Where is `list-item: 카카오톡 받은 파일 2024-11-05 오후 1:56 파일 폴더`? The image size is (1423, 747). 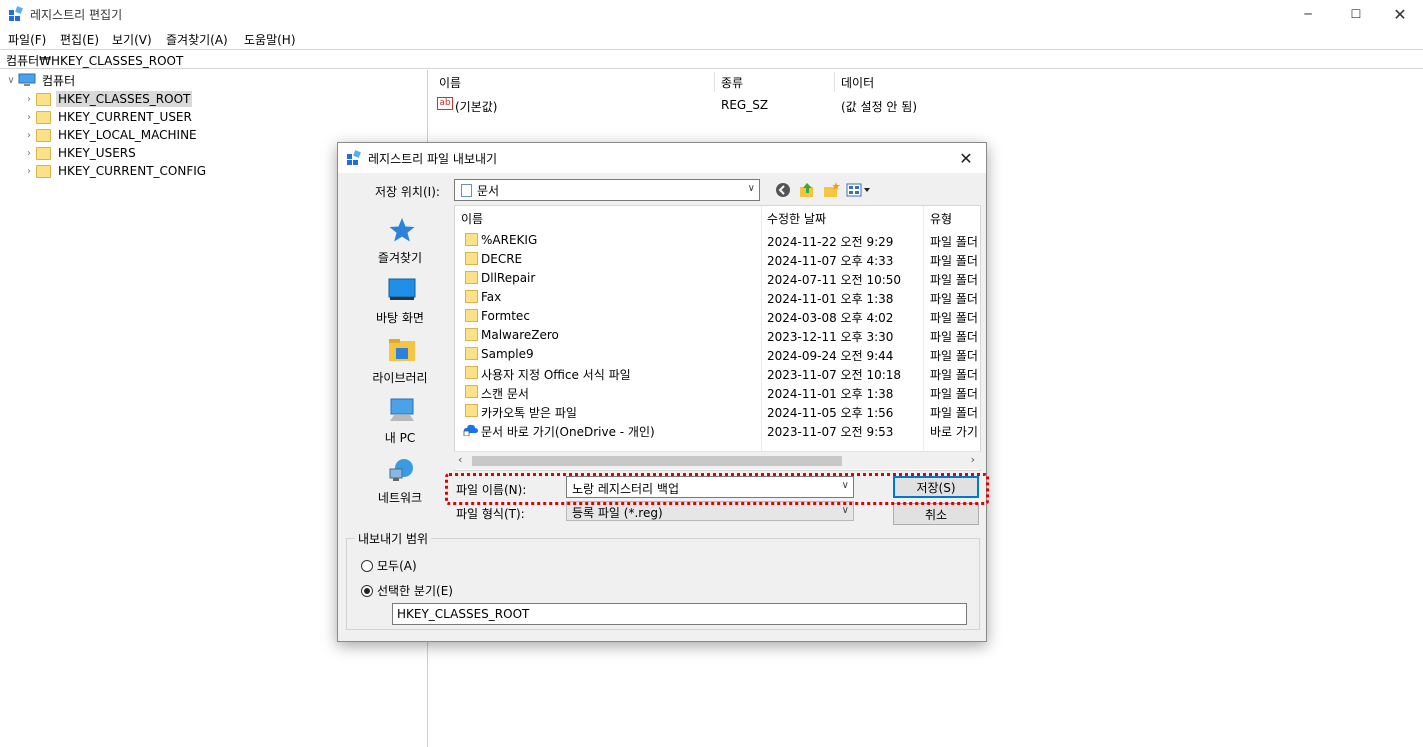 list-item: 카카오톡 받은 파일 2024-11-05 오후 1:56 파일 폴더 is located at coordinates (717, 410).